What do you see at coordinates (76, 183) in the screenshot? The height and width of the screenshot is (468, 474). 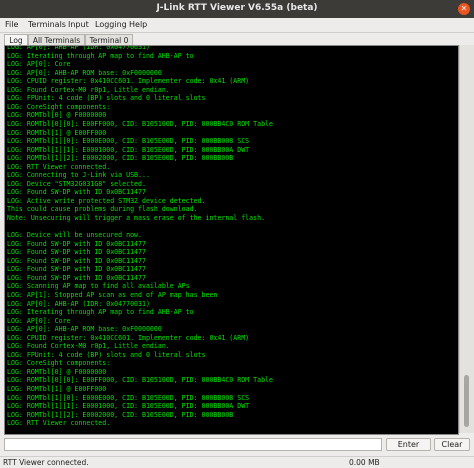 I see `log-line: LOG: Device "STM32G031G8" selected.` at bounding box center [76, 183].